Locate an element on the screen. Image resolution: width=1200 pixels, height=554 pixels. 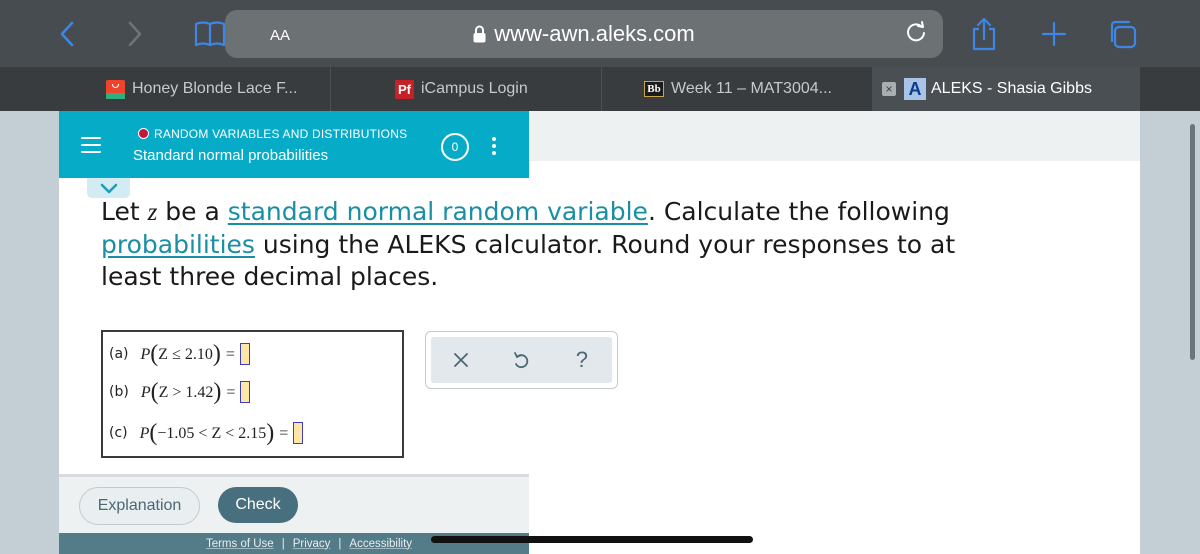
clear-x-icon is located at coordinates (461, 360).